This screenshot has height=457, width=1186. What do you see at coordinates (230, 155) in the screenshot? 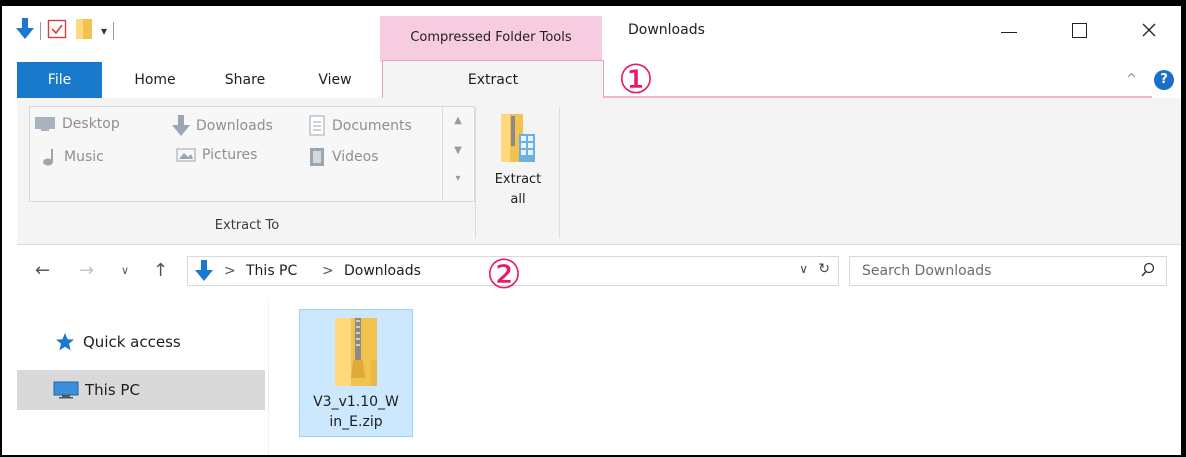
I see `extract-to-pictures-label: Pictures` at bounding box center [230, 155].